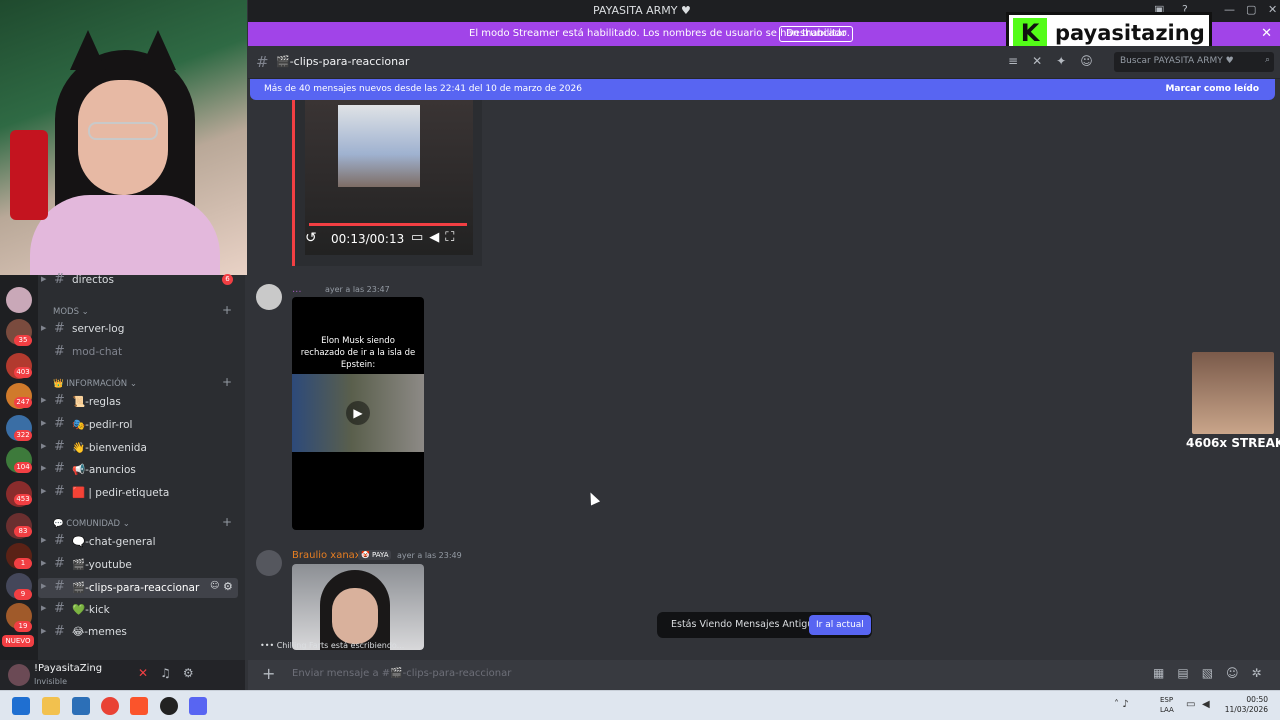 The height and width of the screenshot is (720, 1280). What do you see at coordinates (214, 586) in the screenshot?
I see `invite-icon: ☺` at bounding box center [214, 586].